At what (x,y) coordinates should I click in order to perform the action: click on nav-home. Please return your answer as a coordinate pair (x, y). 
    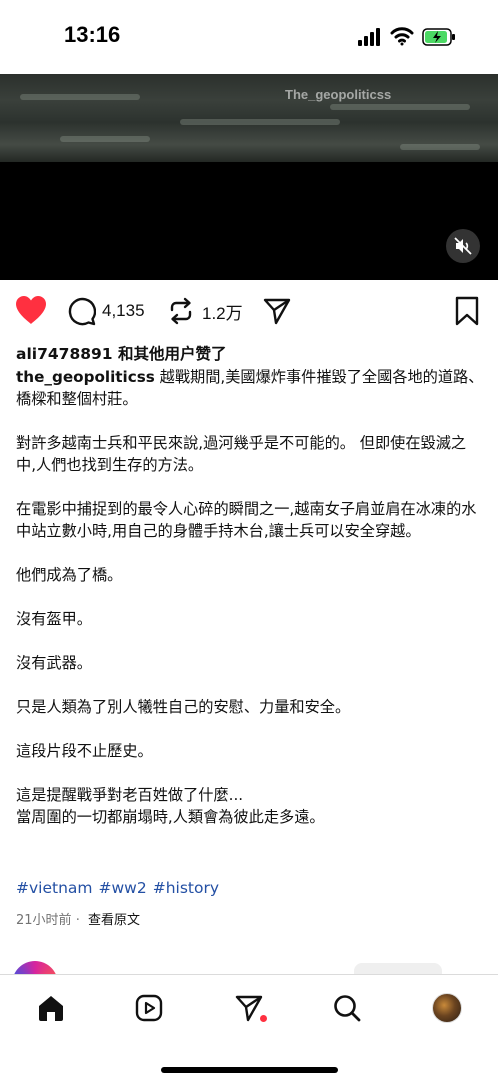
    Looking at the image, I should click on (51, 1008).